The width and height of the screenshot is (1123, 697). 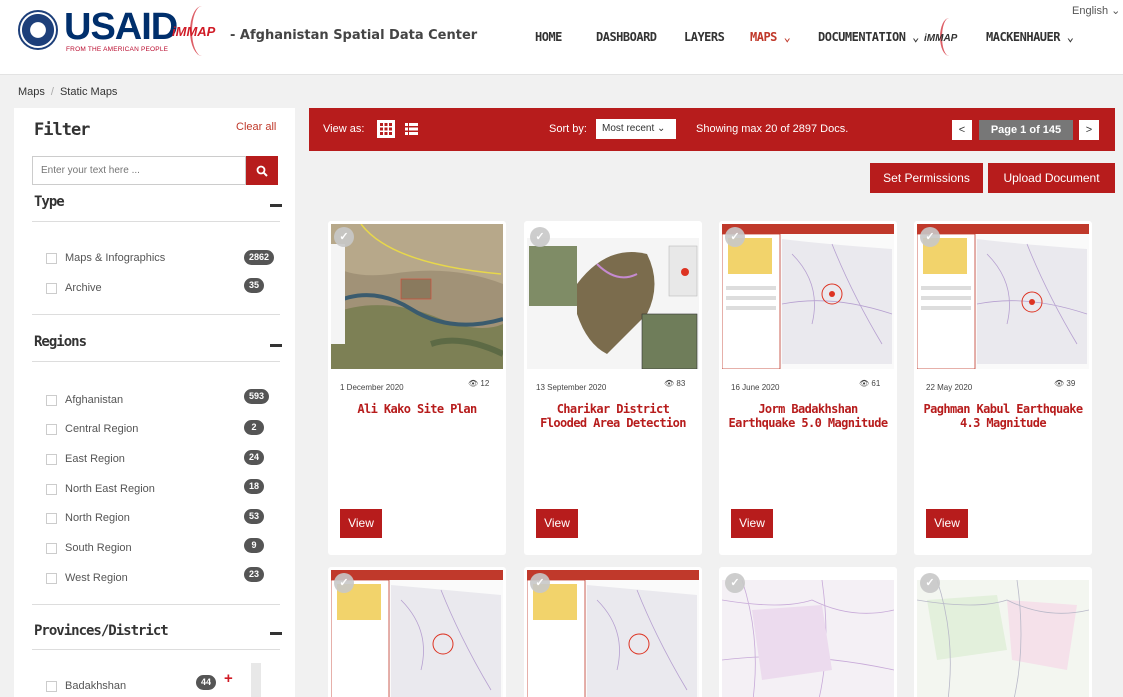 I want to click on breadcrumb-maps: Maps, so click(x=31, y=92).